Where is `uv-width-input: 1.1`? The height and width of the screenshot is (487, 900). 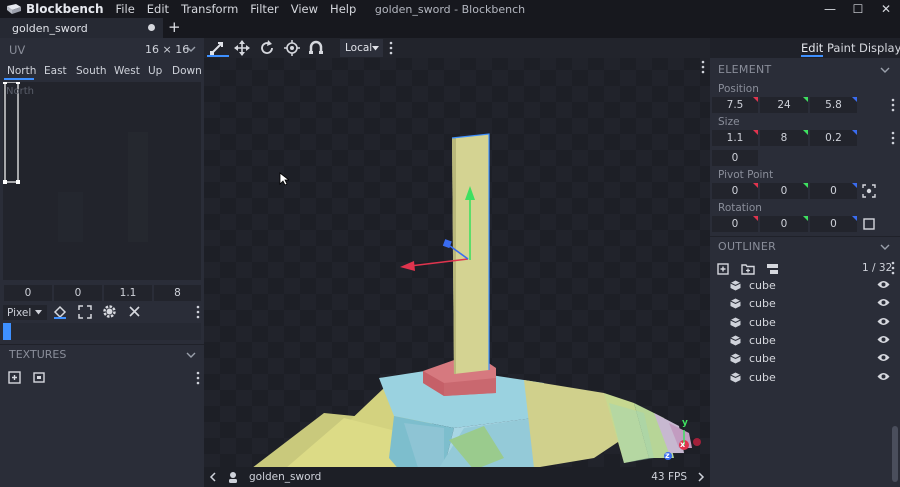 uv-width-input: 1.1 is located at coordinates (128, 293).